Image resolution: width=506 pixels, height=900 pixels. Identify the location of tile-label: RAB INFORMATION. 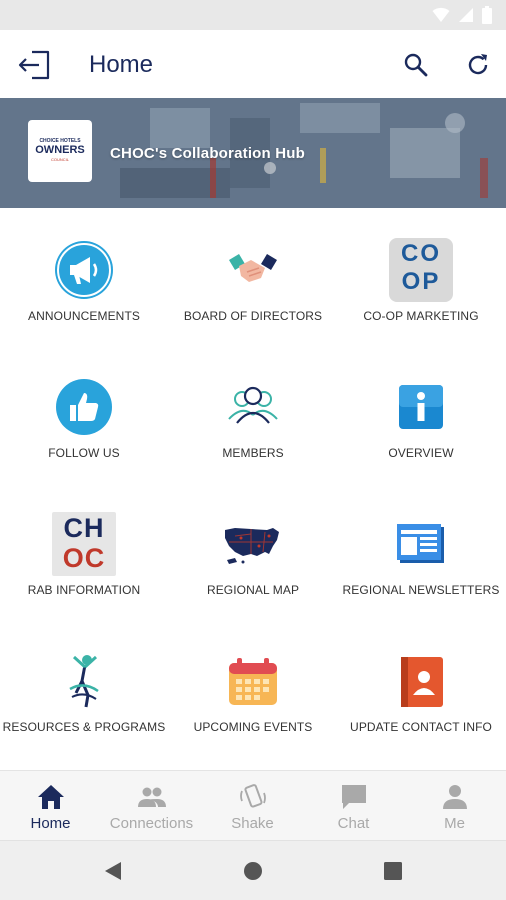
(84, 590).